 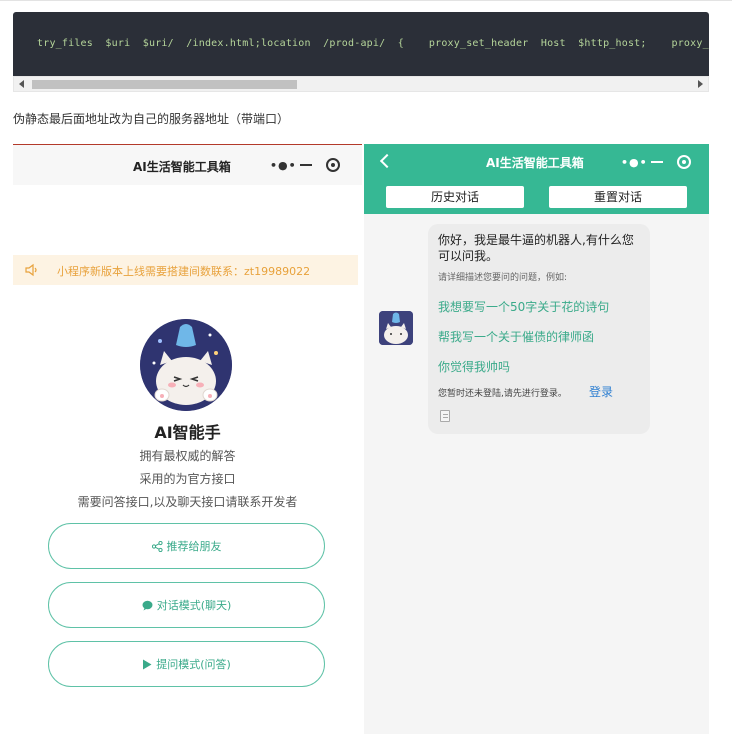 What do you see at coordinates (503, 278) in the screenshot?
I see `bot-hint-text: 请详细描述您要问的问题，例如:` at bounding box center [503, 278].